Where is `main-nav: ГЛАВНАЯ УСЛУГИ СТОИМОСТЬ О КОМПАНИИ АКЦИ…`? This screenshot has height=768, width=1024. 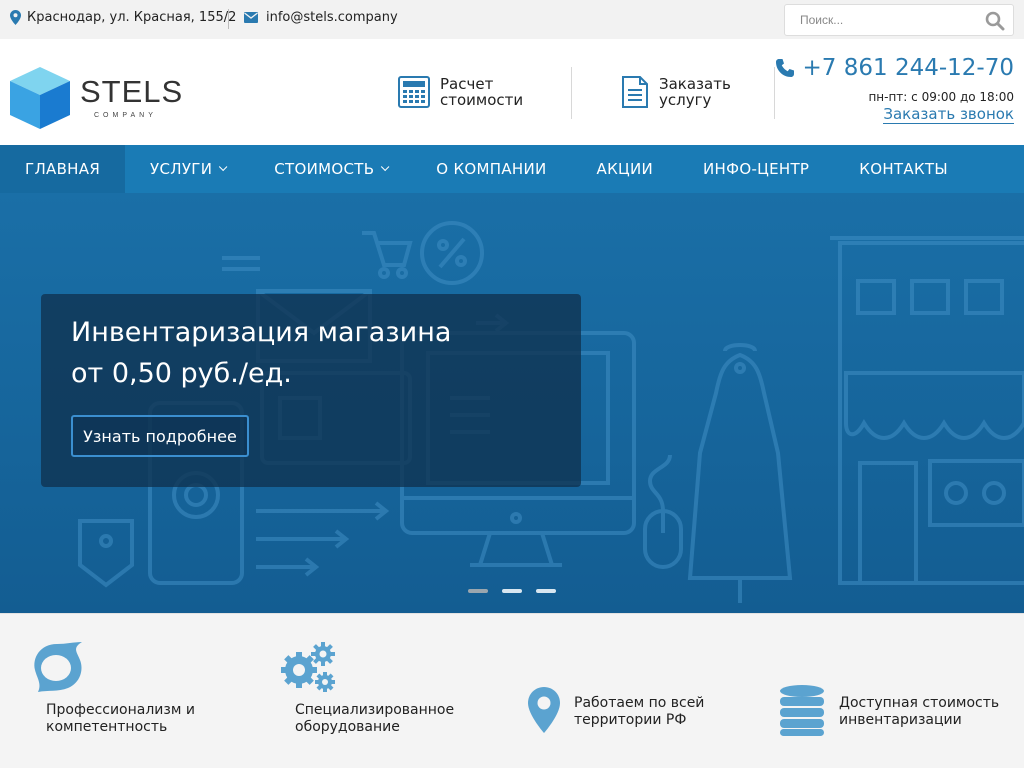
main-nav: ГЛАВНАЯ УСЛУГИ СТОИМОСТЬ О КОМПАНИИ АКЦИ… is located at coordinates (512, 169).